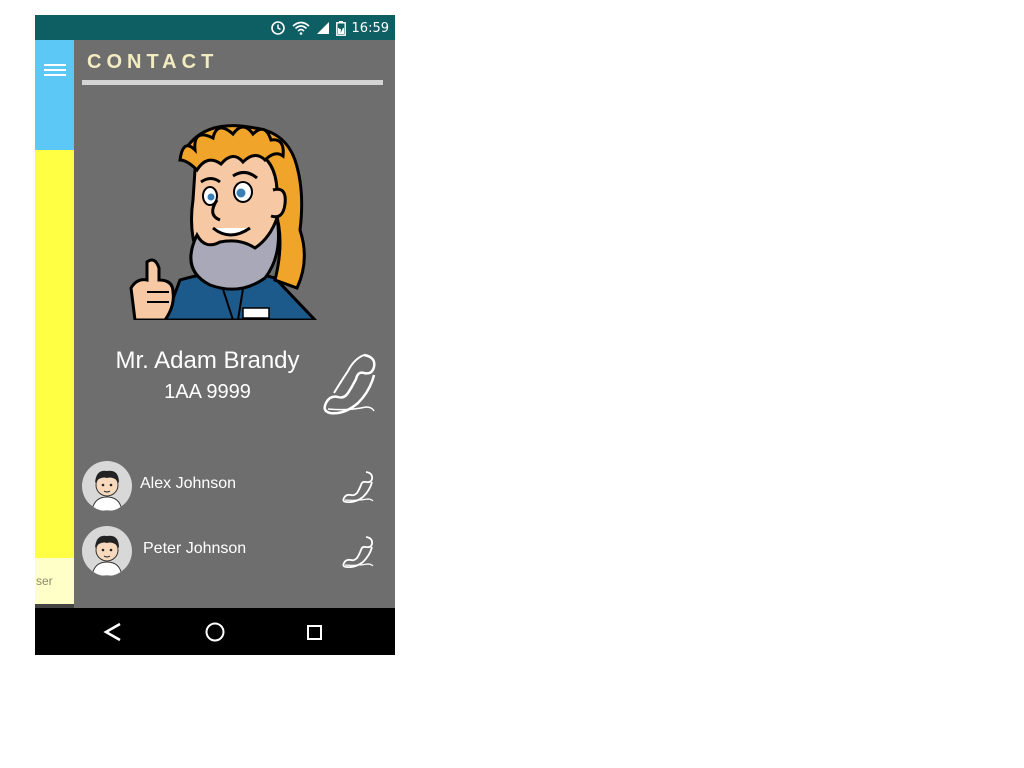 Image resolution: width=1024 pixels, height=768 pixels. What do you see at coordinates (340, 28) in the screenshot?
I see `battery-icon` at bounding box center [340, 28].